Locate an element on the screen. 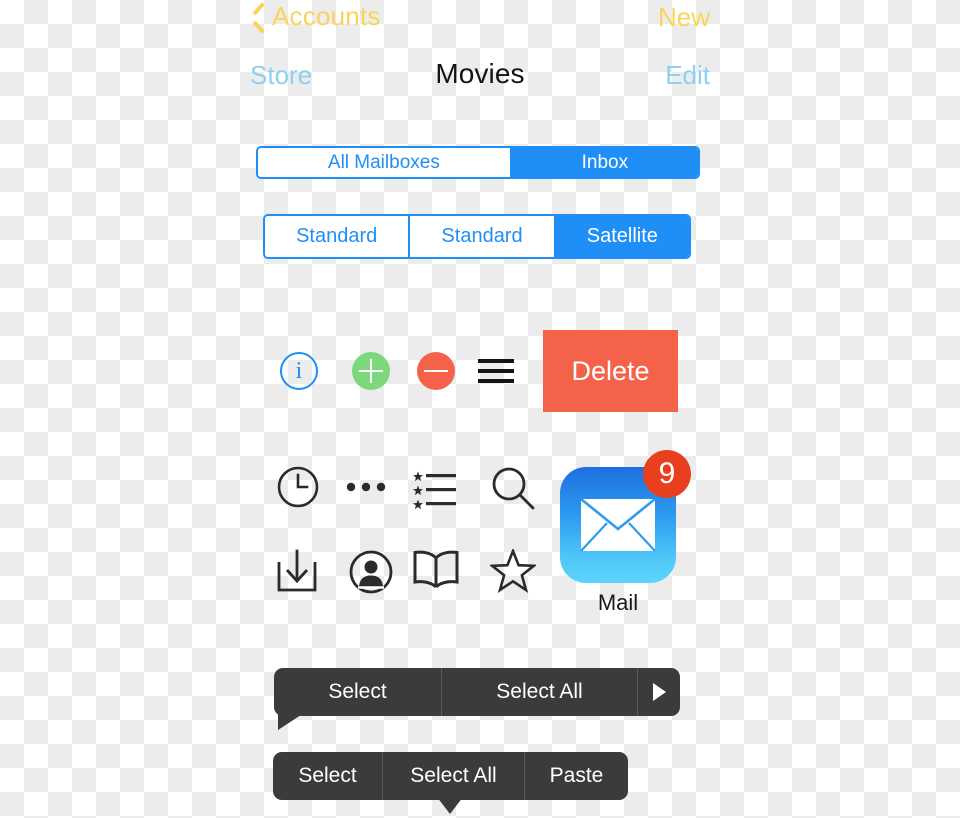 Image resolution: width=960 pixels, height=818 pixels. navigation-bar-secondary: Store Movies Edit is located at coordinates (480, 78).